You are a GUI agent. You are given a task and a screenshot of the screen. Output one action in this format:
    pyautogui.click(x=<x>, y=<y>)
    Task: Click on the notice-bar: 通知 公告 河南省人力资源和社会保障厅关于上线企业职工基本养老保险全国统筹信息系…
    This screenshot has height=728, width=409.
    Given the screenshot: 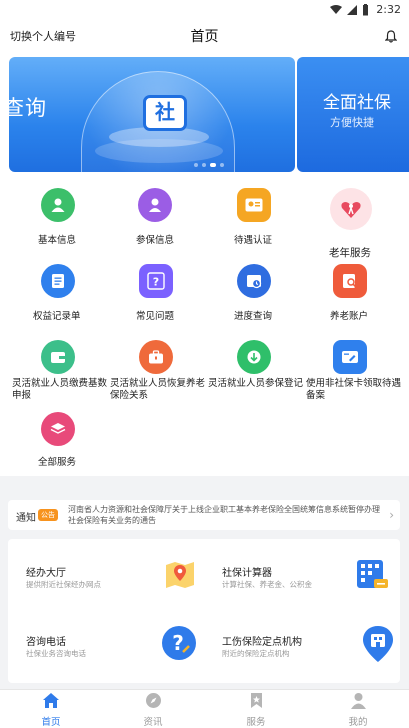 What is the action you would take?
    pyautogui.click(x=204, y=515)
    